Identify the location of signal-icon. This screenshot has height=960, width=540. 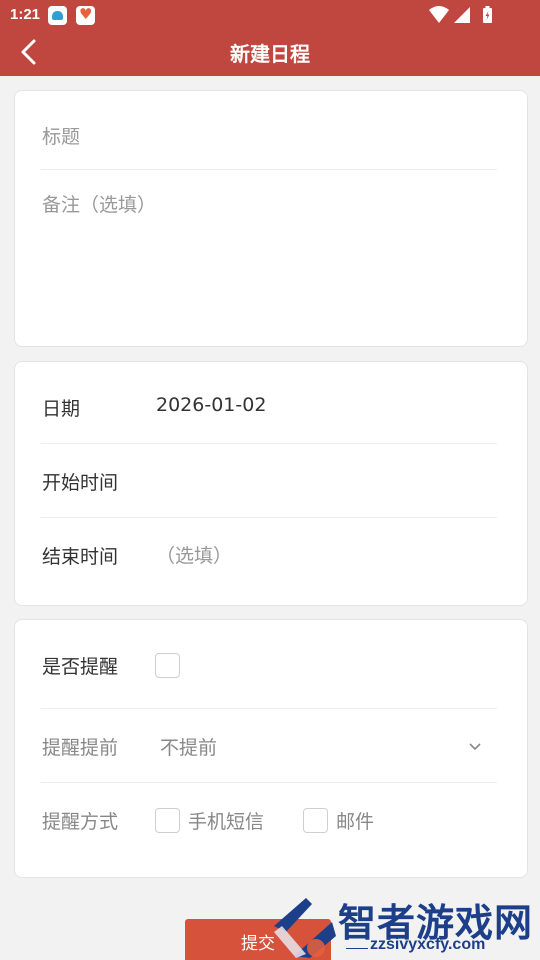
(462, 15).